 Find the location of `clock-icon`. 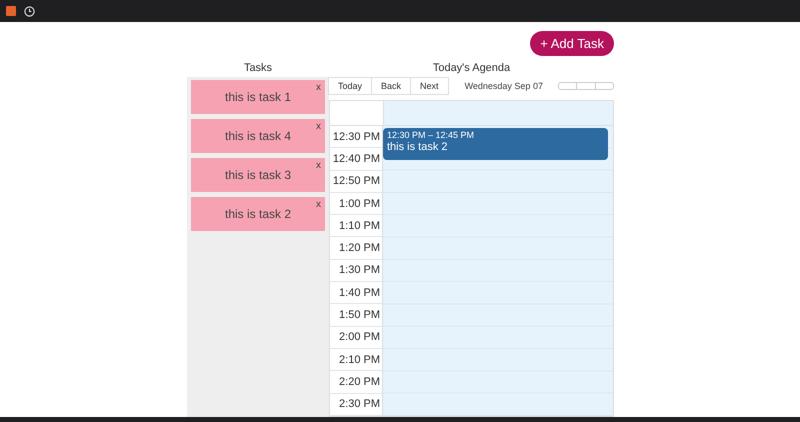

clock-icon is located at coordinates (29, 11).